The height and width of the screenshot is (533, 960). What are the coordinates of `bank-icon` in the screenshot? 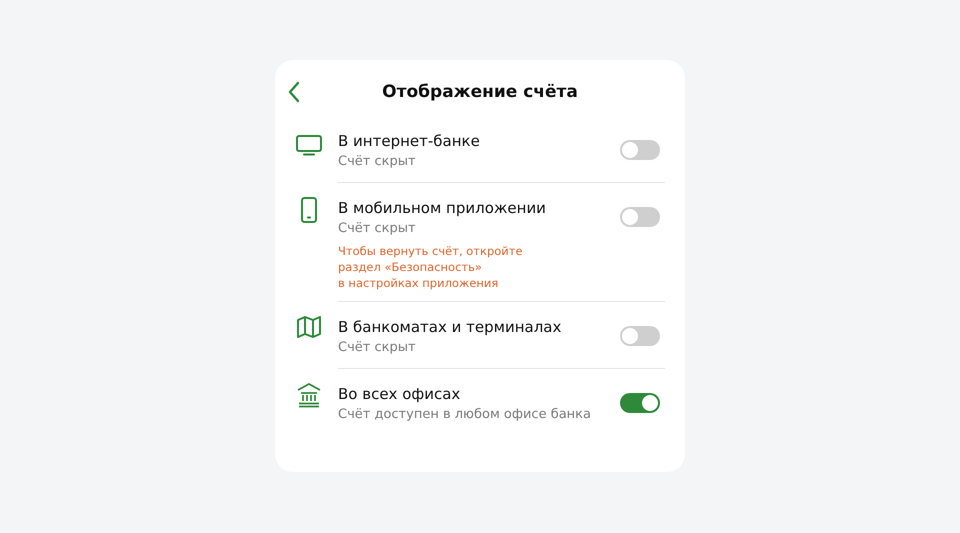 It's located at (309, 395).